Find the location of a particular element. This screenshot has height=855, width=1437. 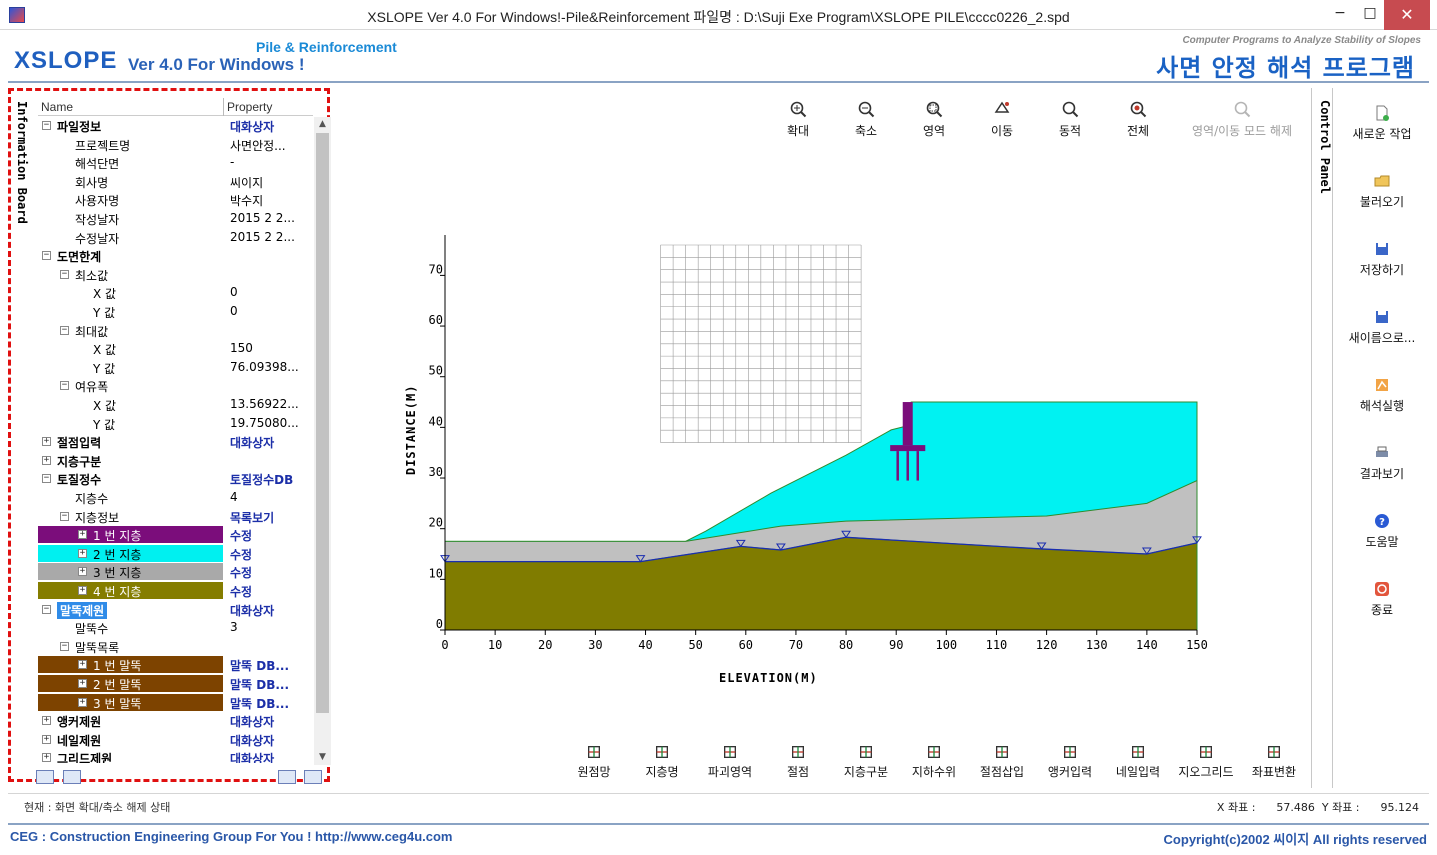

toolbar-button-zoom-area: 영역 is located at coordinates (934, 119).